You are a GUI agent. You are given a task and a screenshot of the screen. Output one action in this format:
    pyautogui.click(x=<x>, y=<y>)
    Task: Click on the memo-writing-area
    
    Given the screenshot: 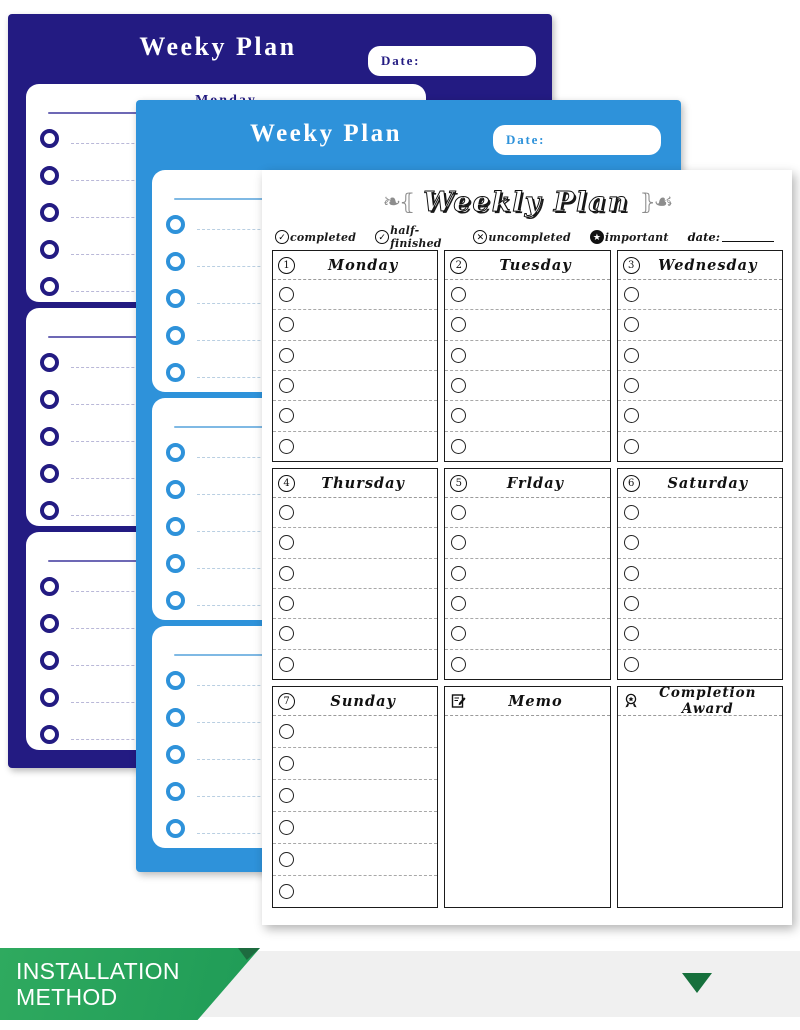 What is the action you would take?
    pyautogui.click(x=527, y=811)
    